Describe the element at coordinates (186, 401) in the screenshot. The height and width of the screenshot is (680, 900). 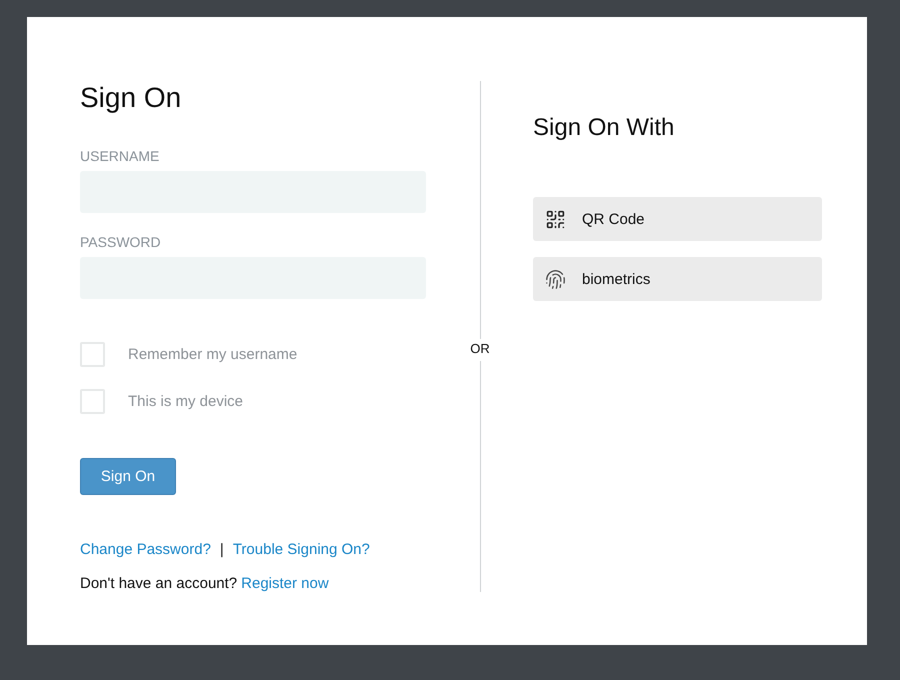
I see `checkbox-label: This is my device` at that location.